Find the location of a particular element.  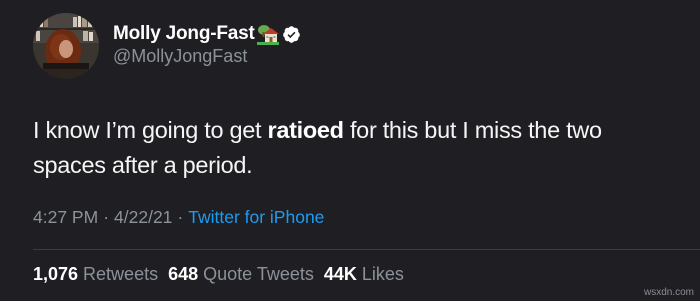

likes-count: 44K is located at coordinates (340, 274).